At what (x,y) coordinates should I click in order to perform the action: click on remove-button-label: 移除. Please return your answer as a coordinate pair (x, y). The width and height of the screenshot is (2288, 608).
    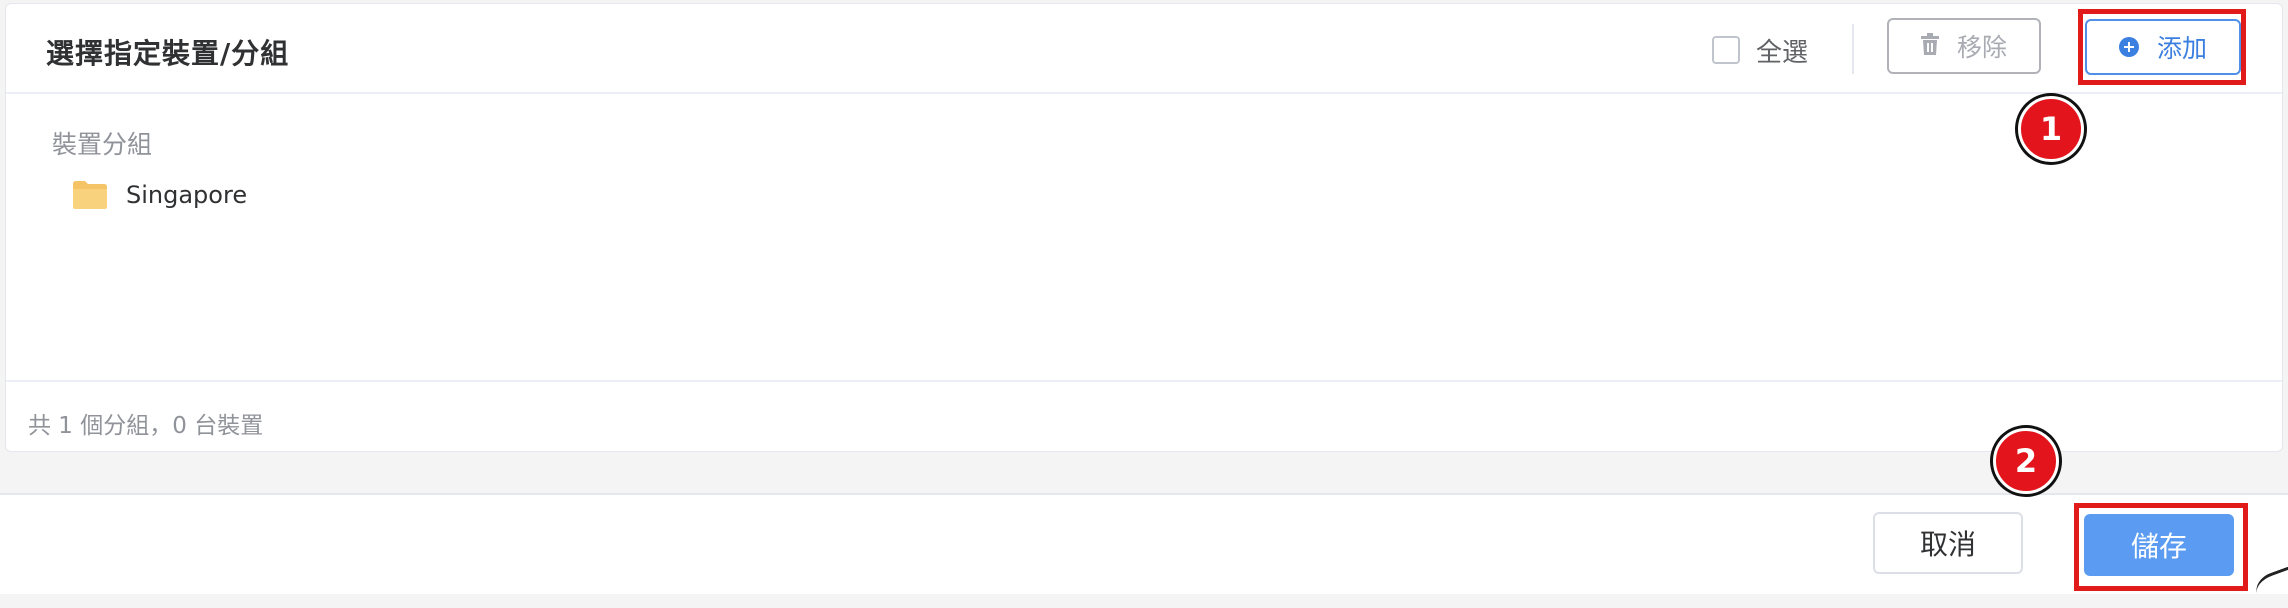
    Looking at the image, I should click on (1981, 47).